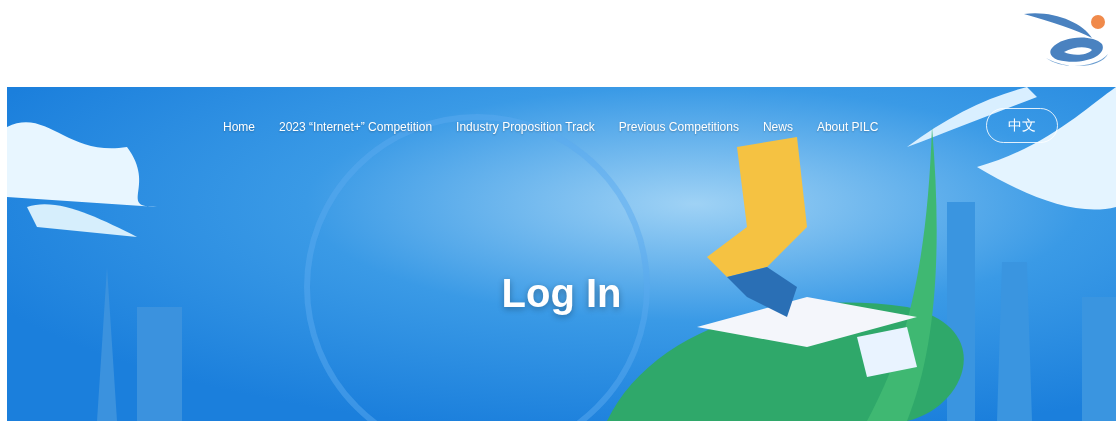  Describe the element at coordinates (847, 126) in the screenshot. I see `nav-link: About PILC` at that location.